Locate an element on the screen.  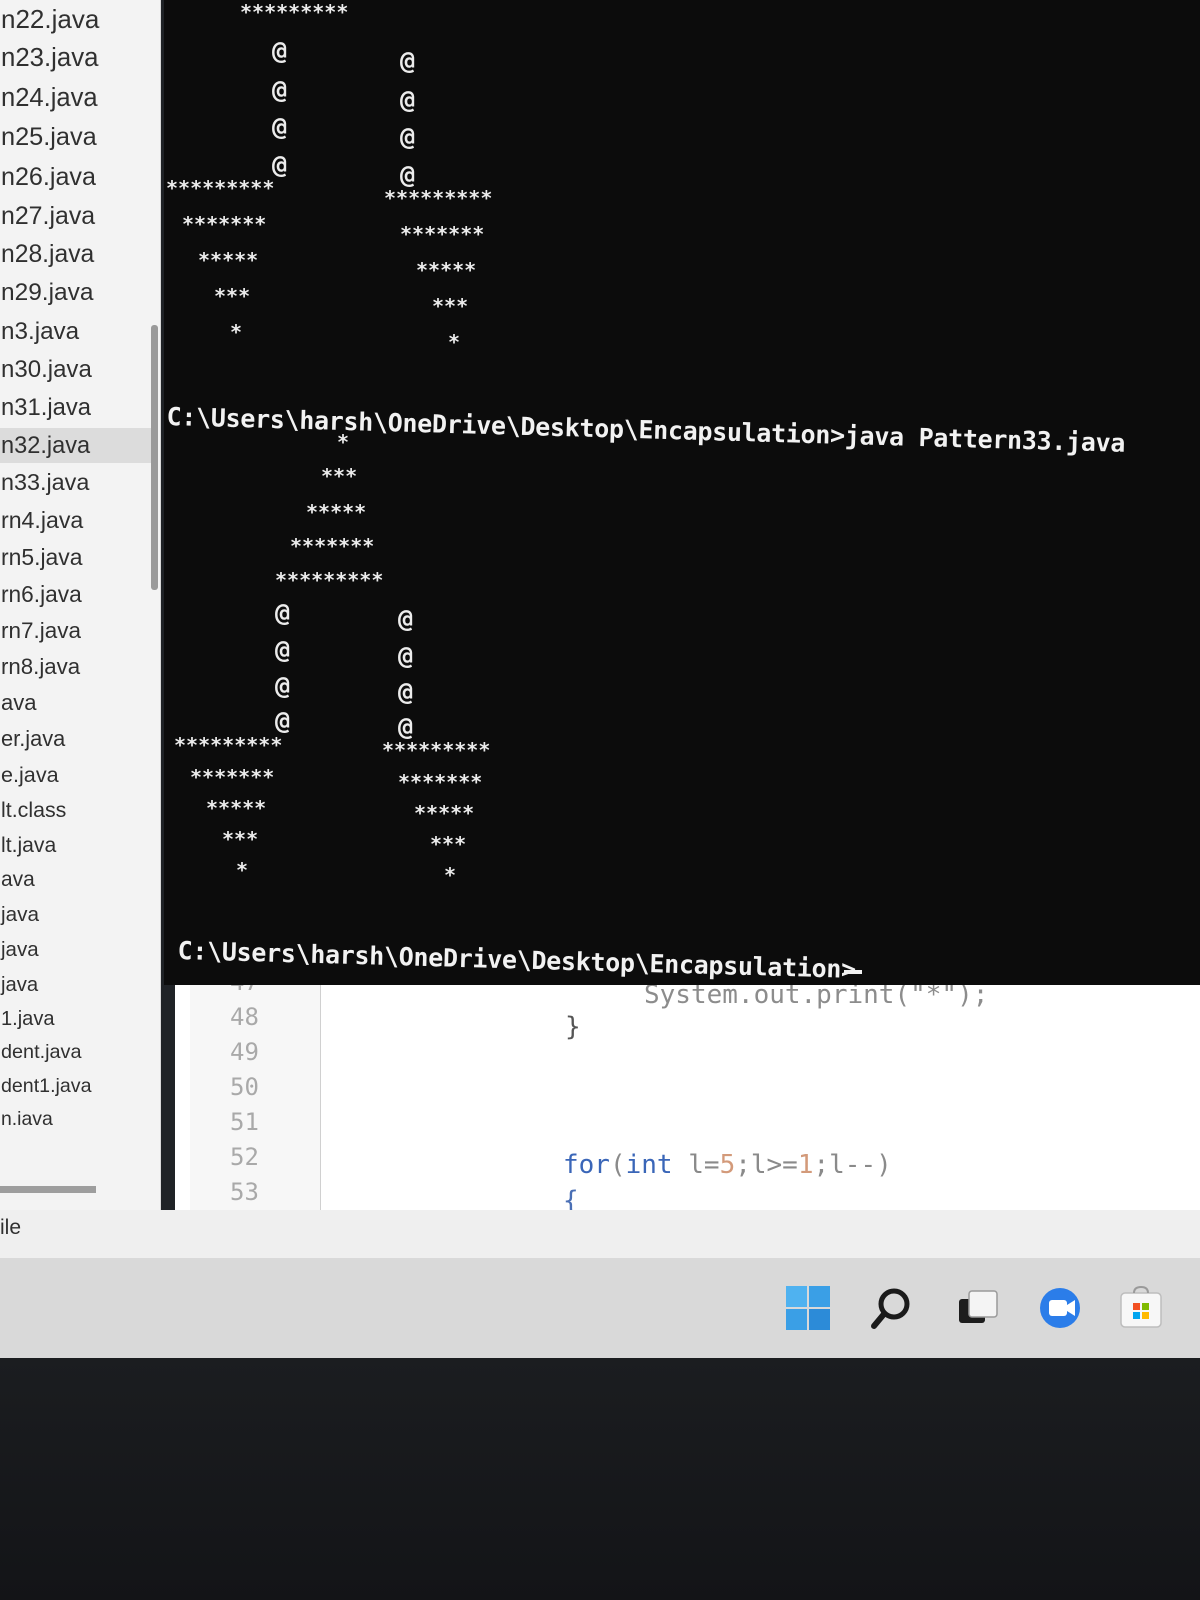
line-number: 48 is located at coordinates (244, 1017).